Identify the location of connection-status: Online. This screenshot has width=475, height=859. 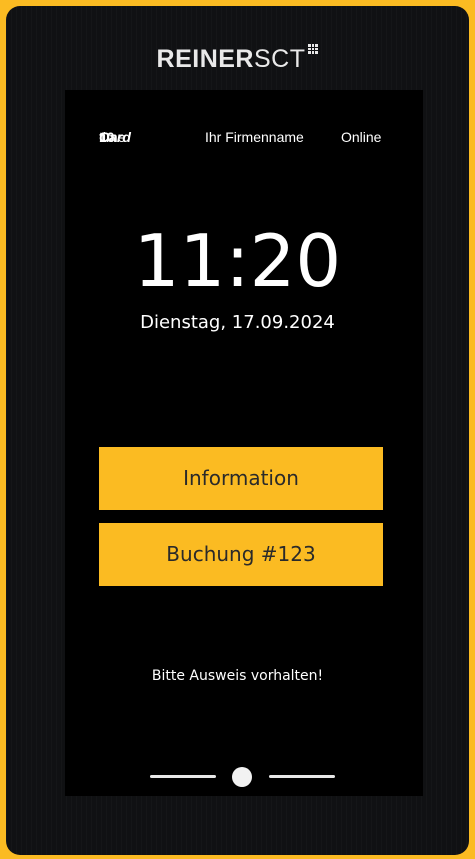
(361, 137).